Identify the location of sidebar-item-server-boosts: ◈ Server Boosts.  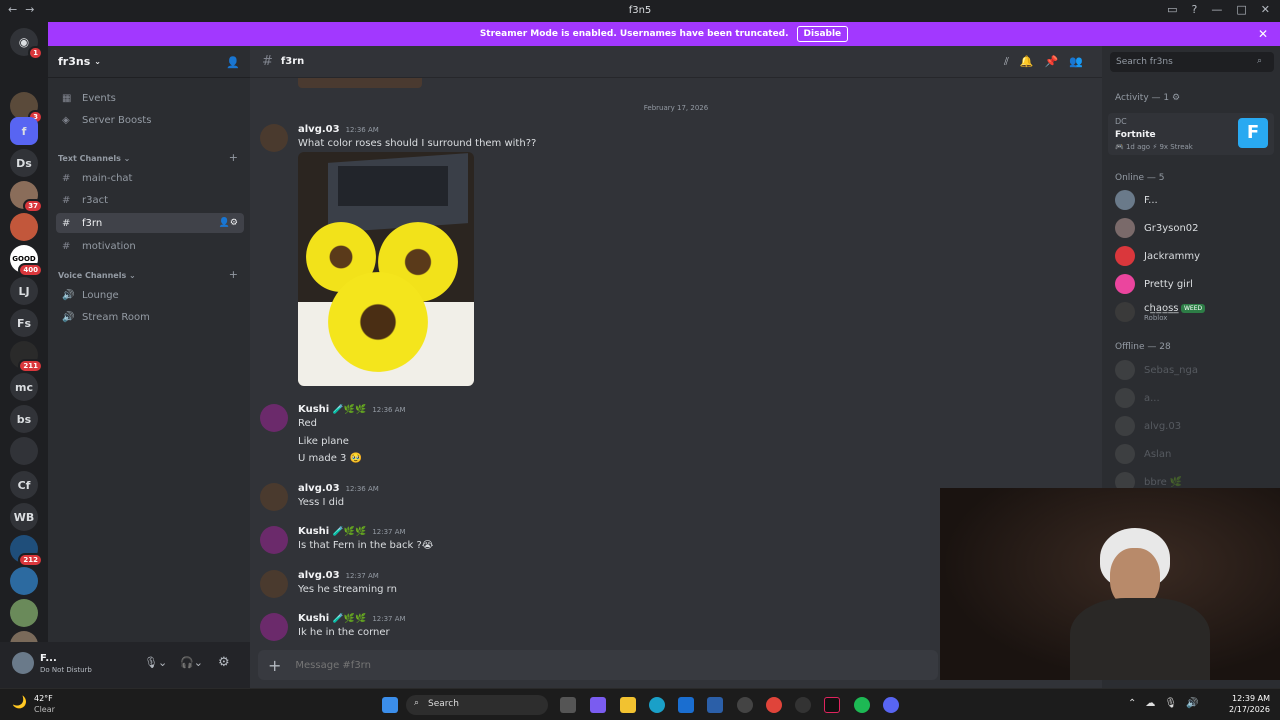
(150, 120).